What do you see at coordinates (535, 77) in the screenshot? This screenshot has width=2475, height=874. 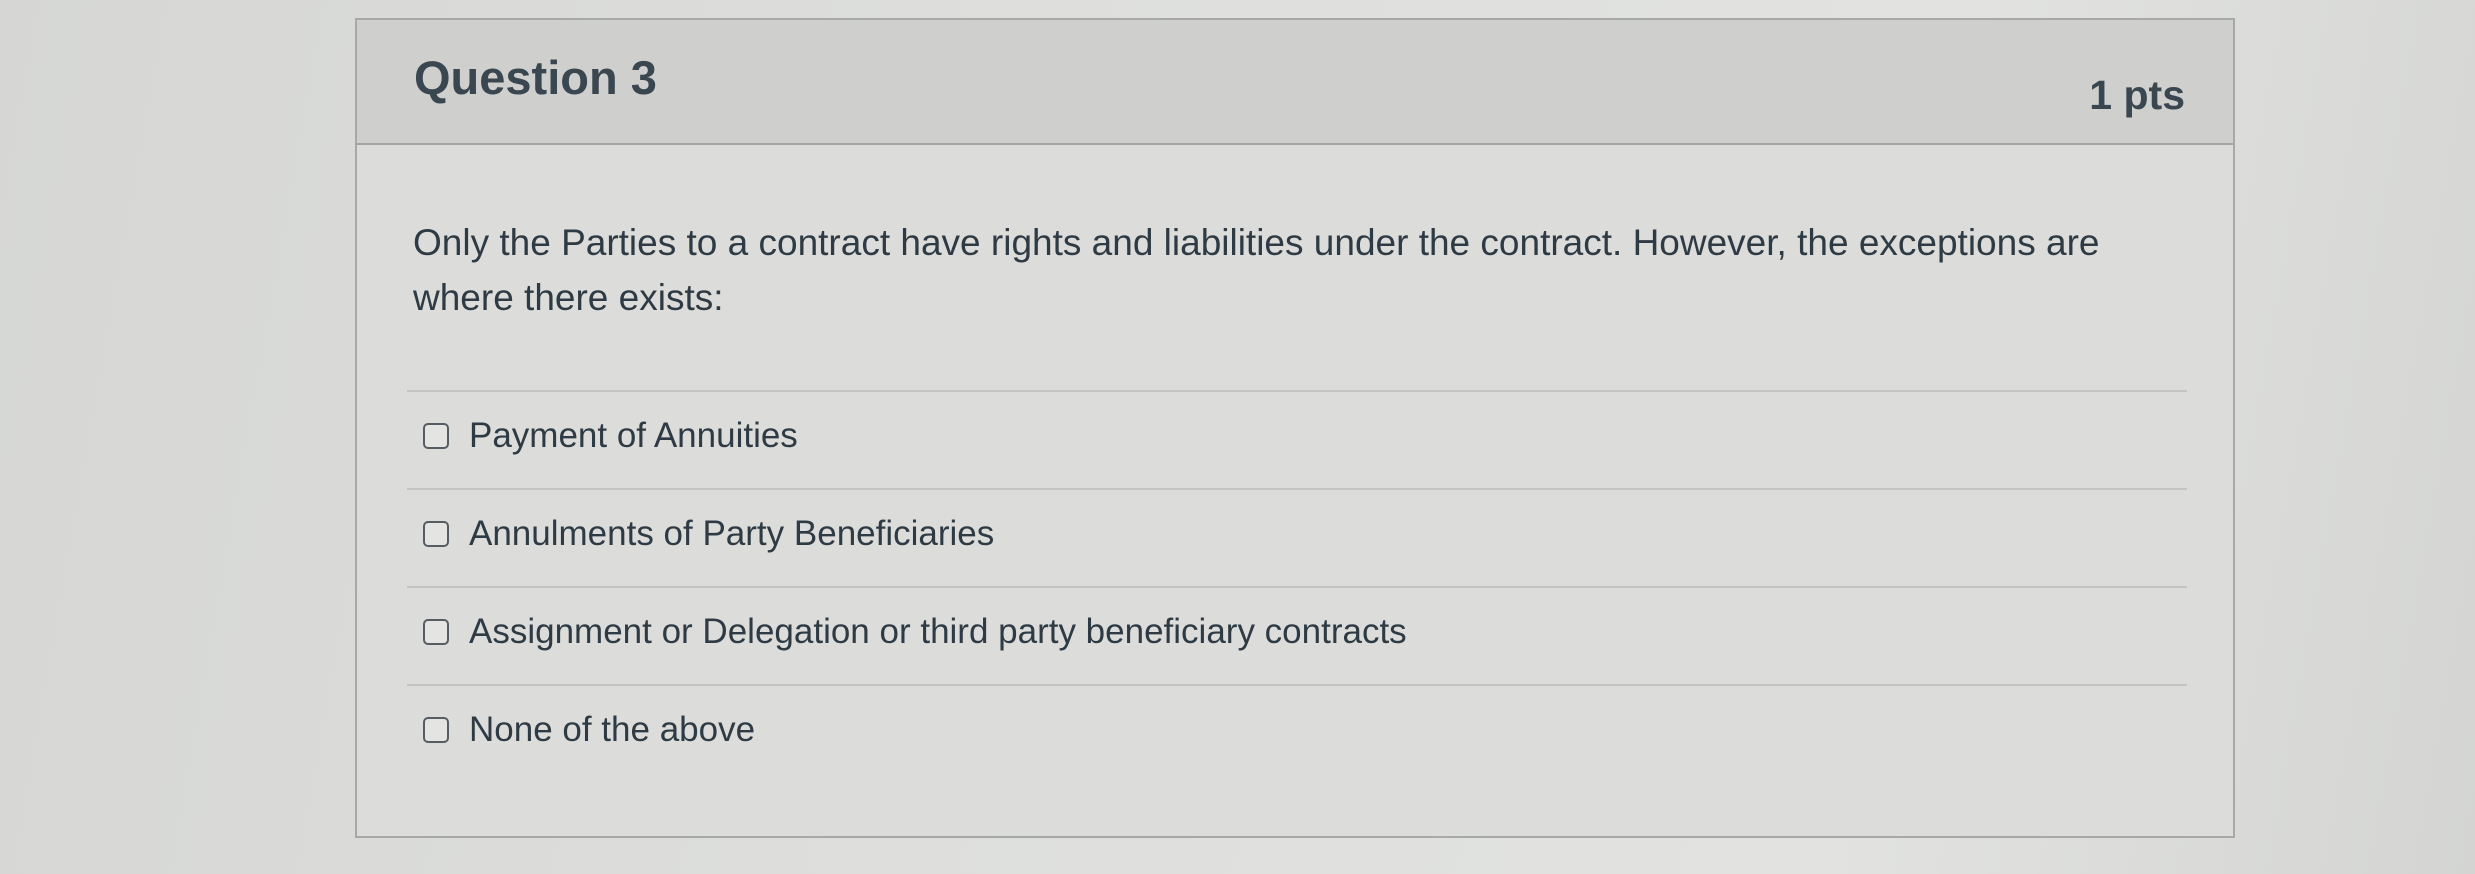 I see `question-title: Question 3` at bounding box center [535, 77].